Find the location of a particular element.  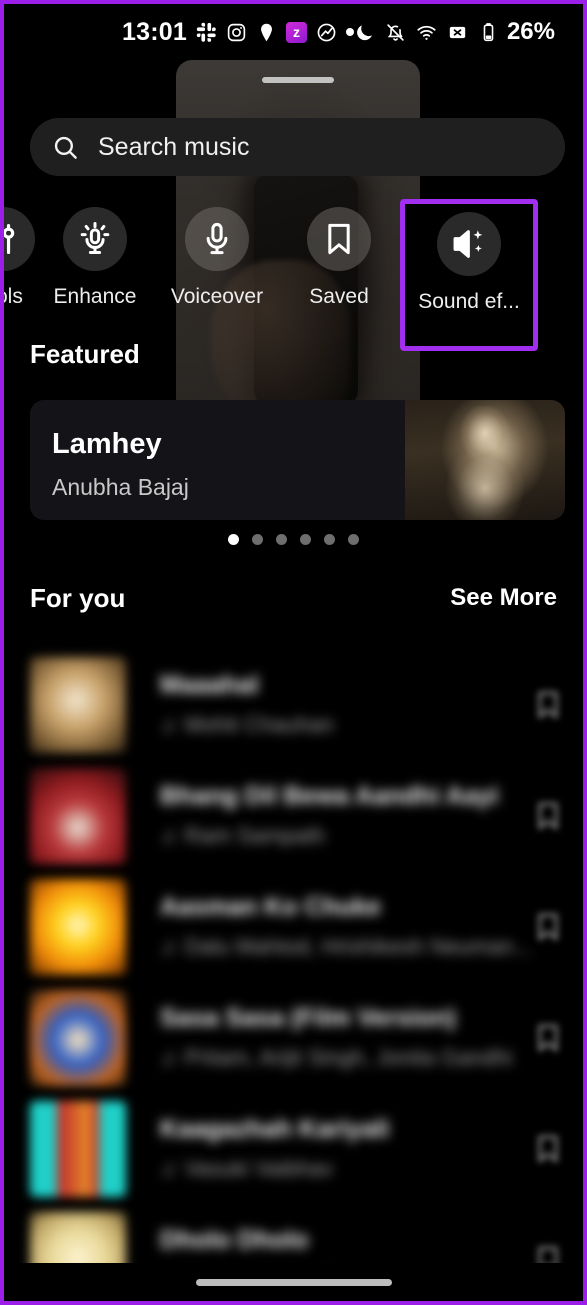

tool-controls: trols is located at coordinates (19, 257).